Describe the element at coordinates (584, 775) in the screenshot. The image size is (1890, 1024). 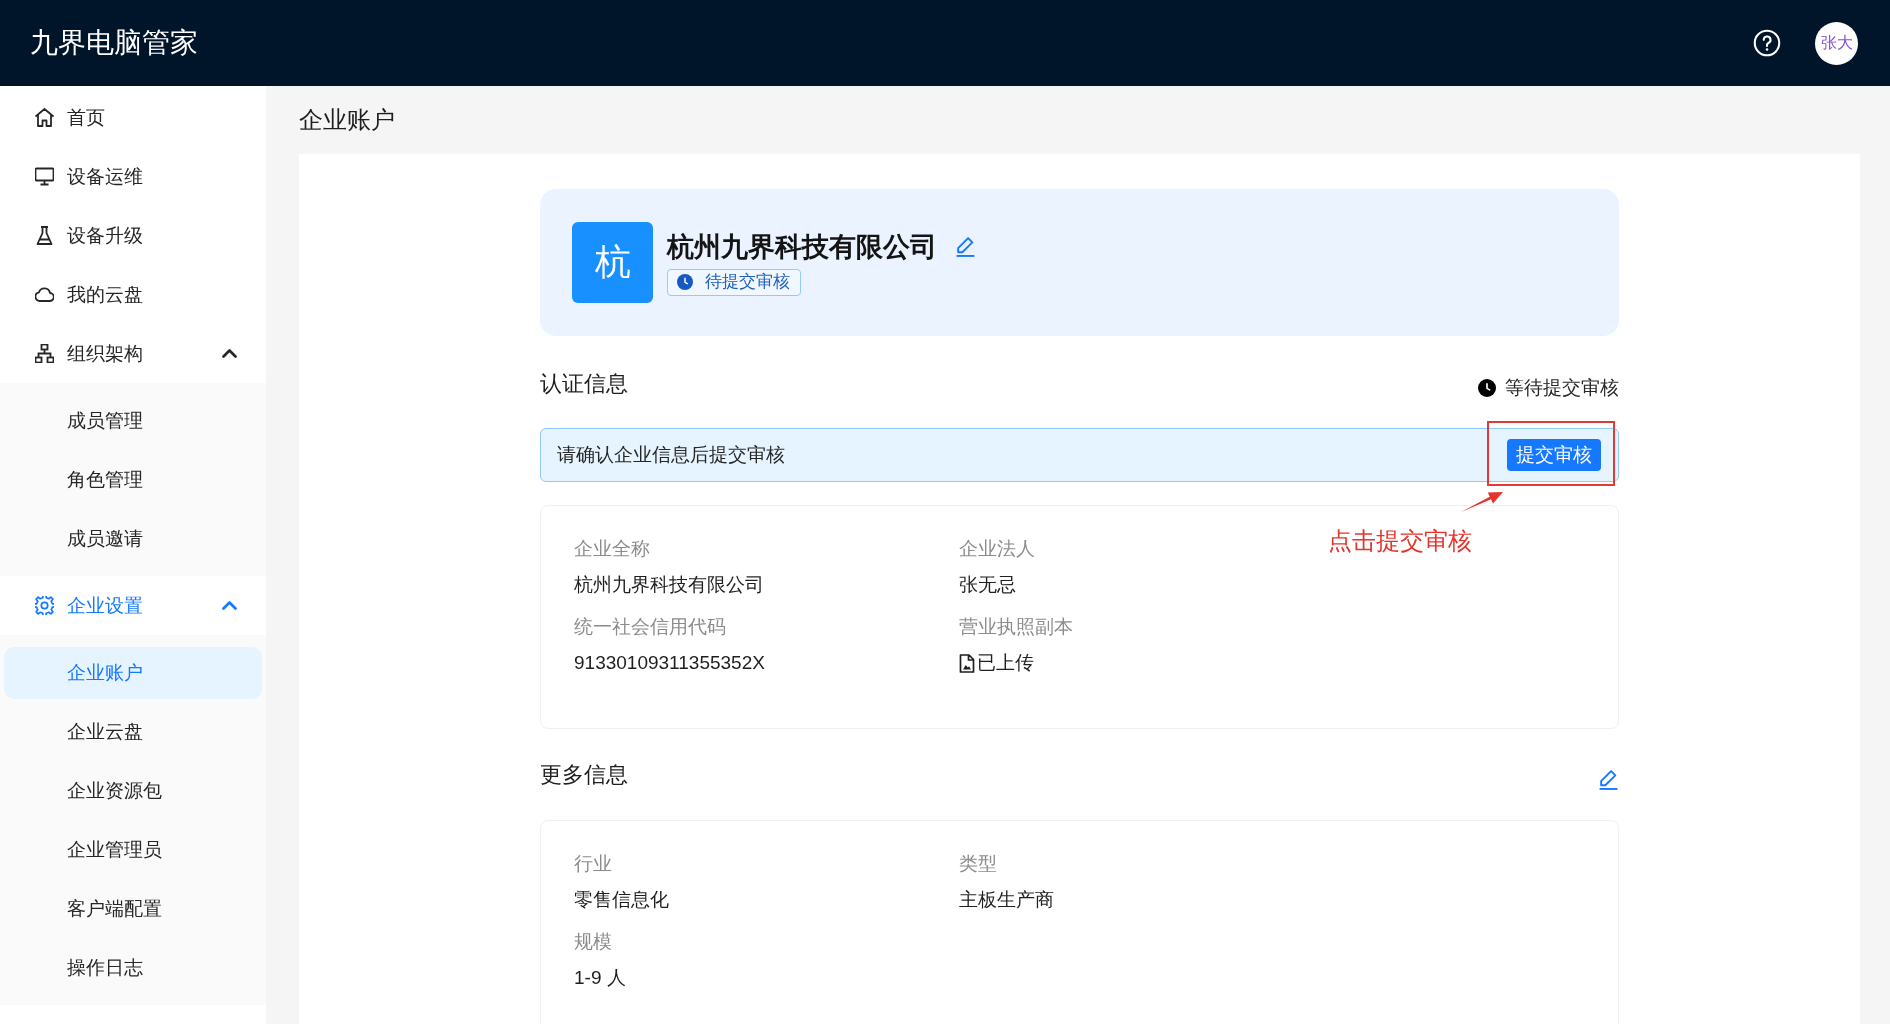
I see `section-title: 更多信息` at that location.